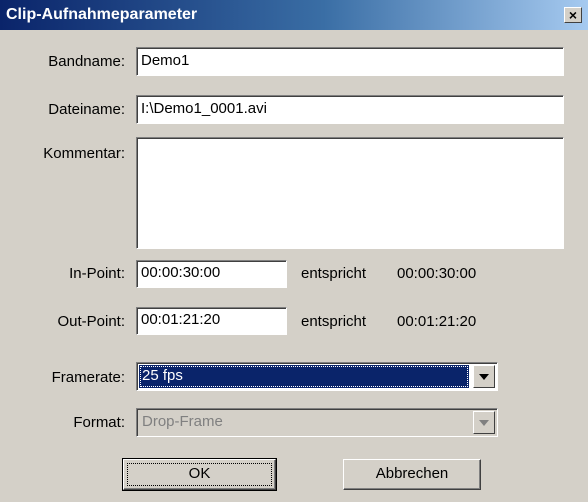 The image size is (588, 502). I want to click on format-dropdown-button, so click(484, 422).